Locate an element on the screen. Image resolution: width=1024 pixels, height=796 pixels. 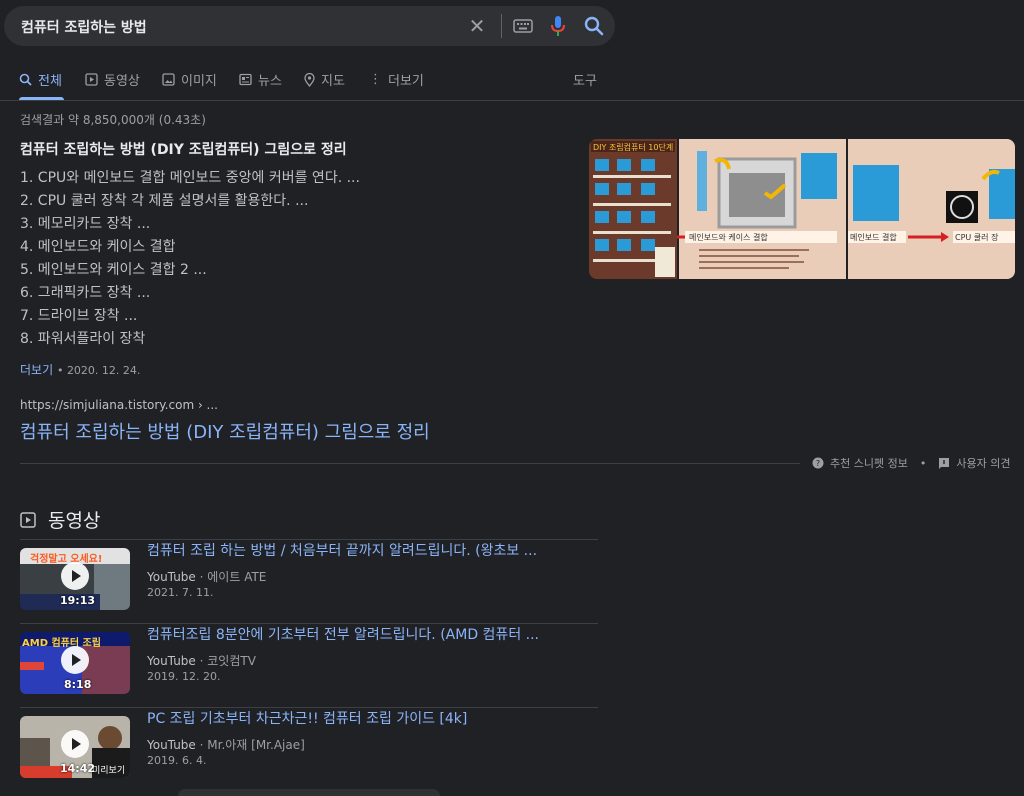
tab-news: 뉴스 is located at coordinates (260, 79).